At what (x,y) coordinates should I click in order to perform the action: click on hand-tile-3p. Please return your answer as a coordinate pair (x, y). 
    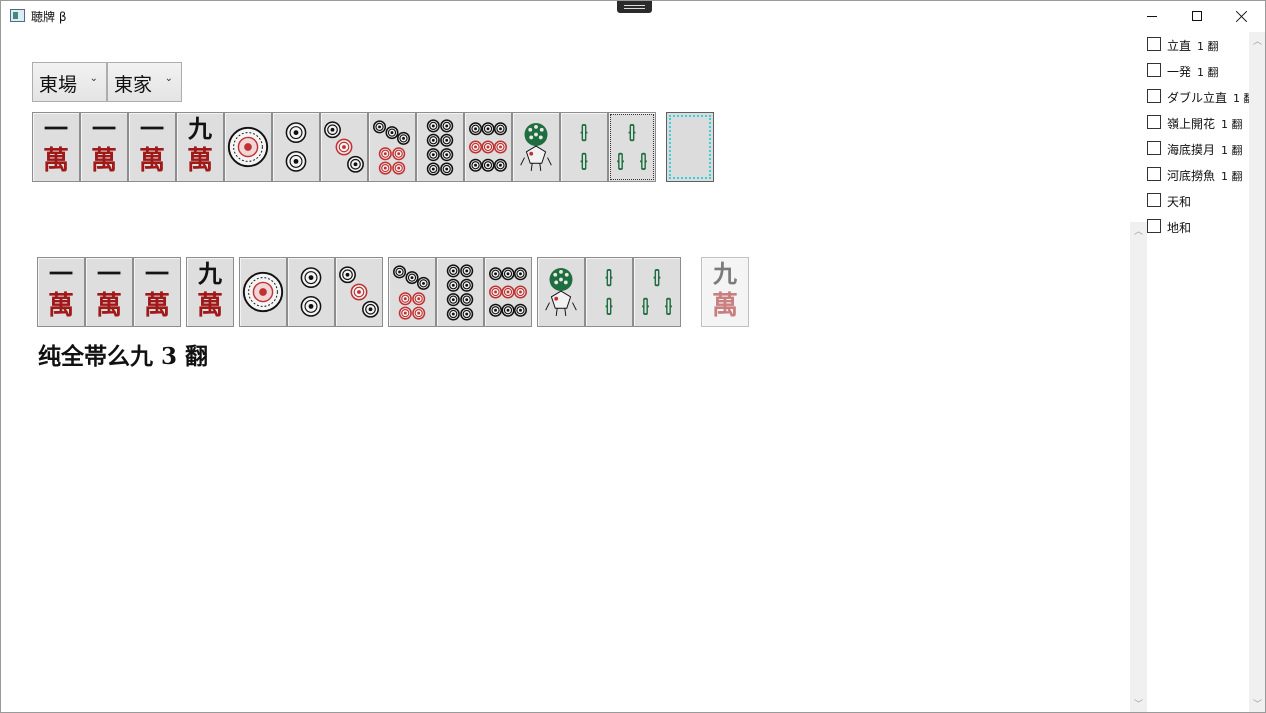
    Looking at the image, I should click on (344, 147).